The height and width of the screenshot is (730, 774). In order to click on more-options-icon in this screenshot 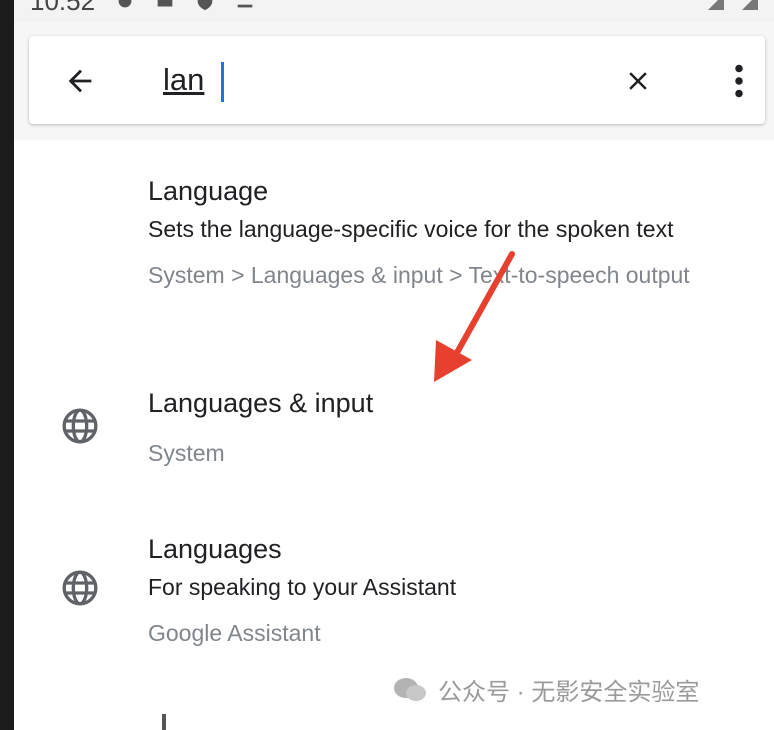, I will do `click(739, 81)`.